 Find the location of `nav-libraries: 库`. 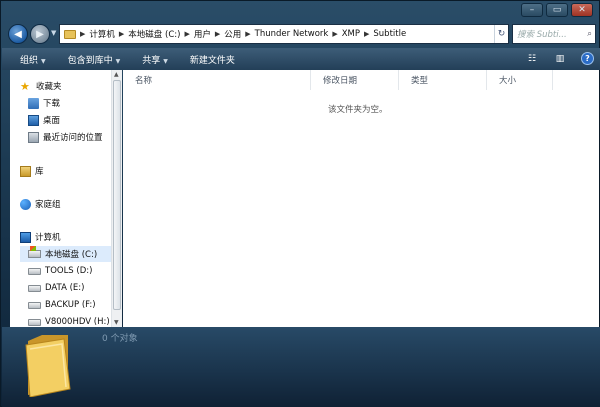

nav-libraries: 库 is located at coordinates (32, 171).